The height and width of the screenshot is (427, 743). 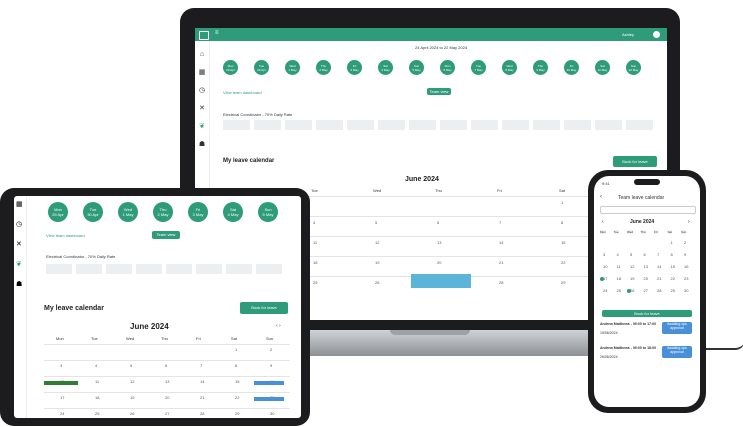 What do you see at coordinates (601, 197) in the screenshot?
I see `back-icon: ‹` at bounding box center [601, 197].